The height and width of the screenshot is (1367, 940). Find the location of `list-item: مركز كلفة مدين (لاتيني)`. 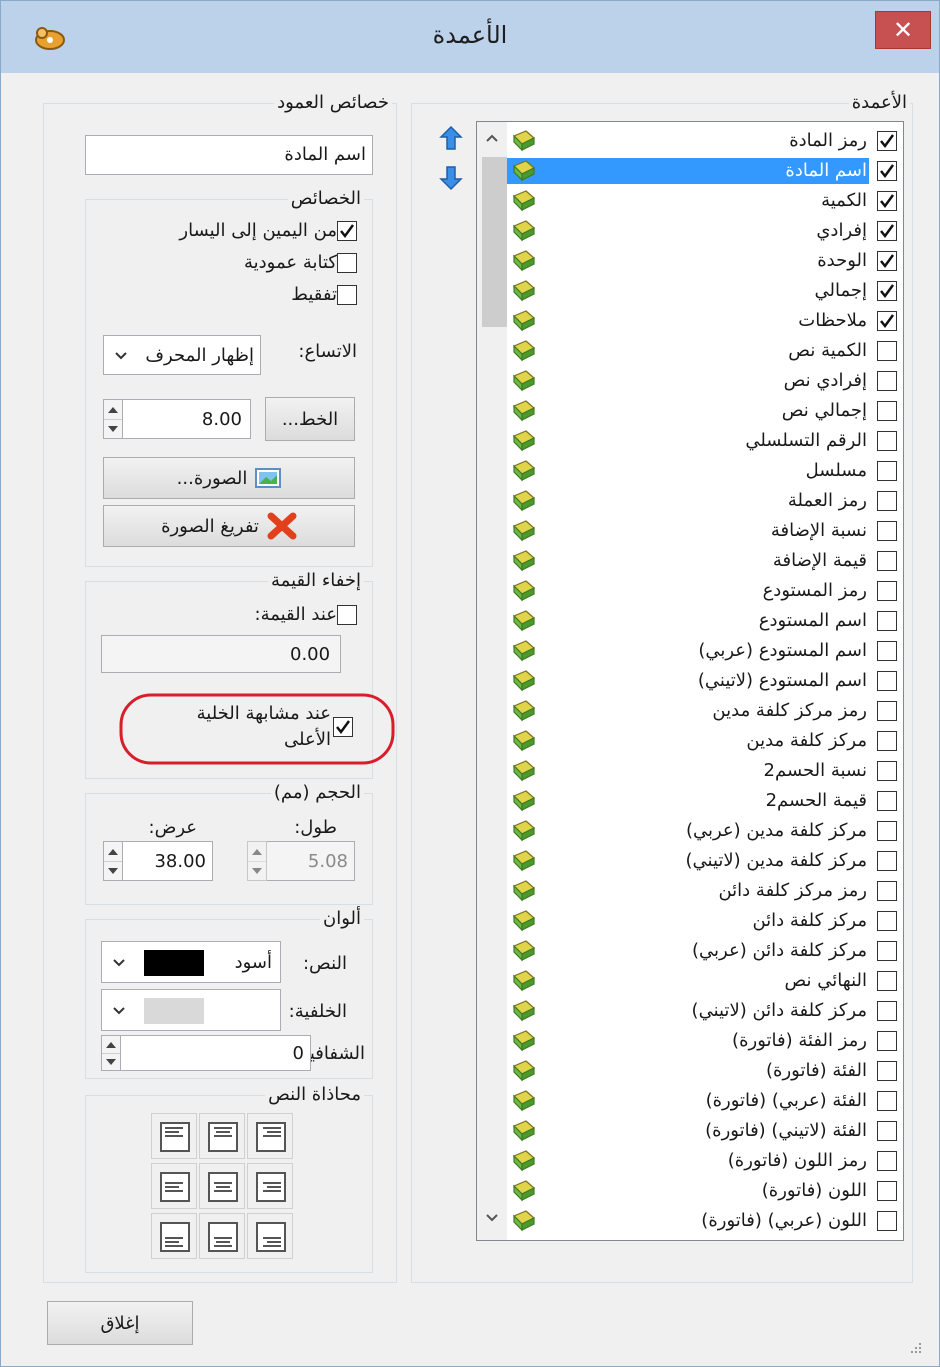

list-item: مركز كلفة مدين (لاتيني) is located at coordinates (705, 861).